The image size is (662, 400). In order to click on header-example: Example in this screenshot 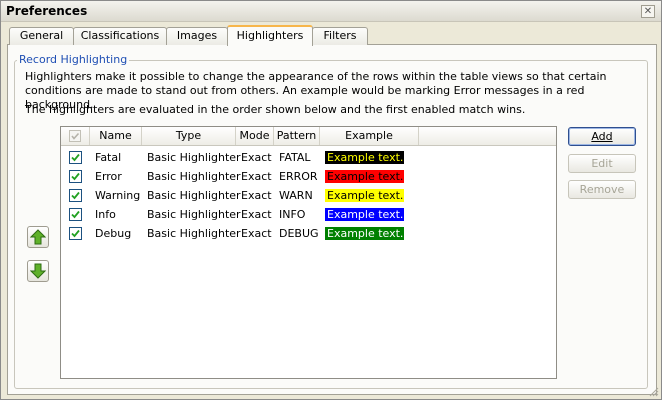, I will do `click(369, 136)`.